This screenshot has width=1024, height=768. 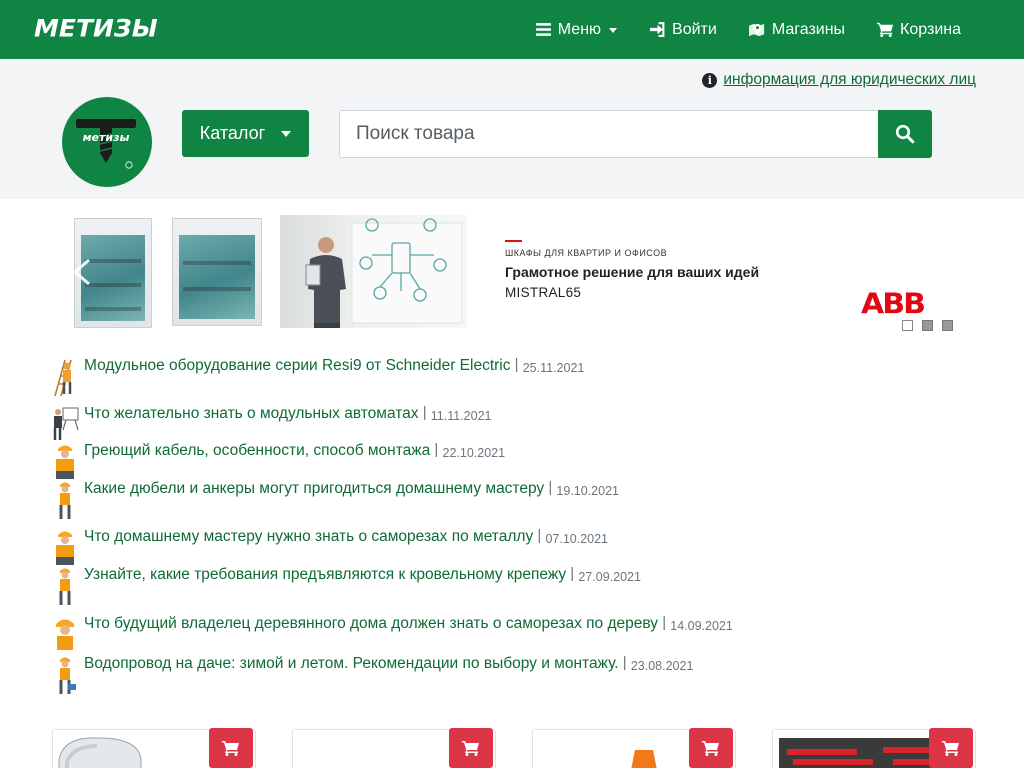 I want to click on map-marker-icon, so click(x=756, y=30).